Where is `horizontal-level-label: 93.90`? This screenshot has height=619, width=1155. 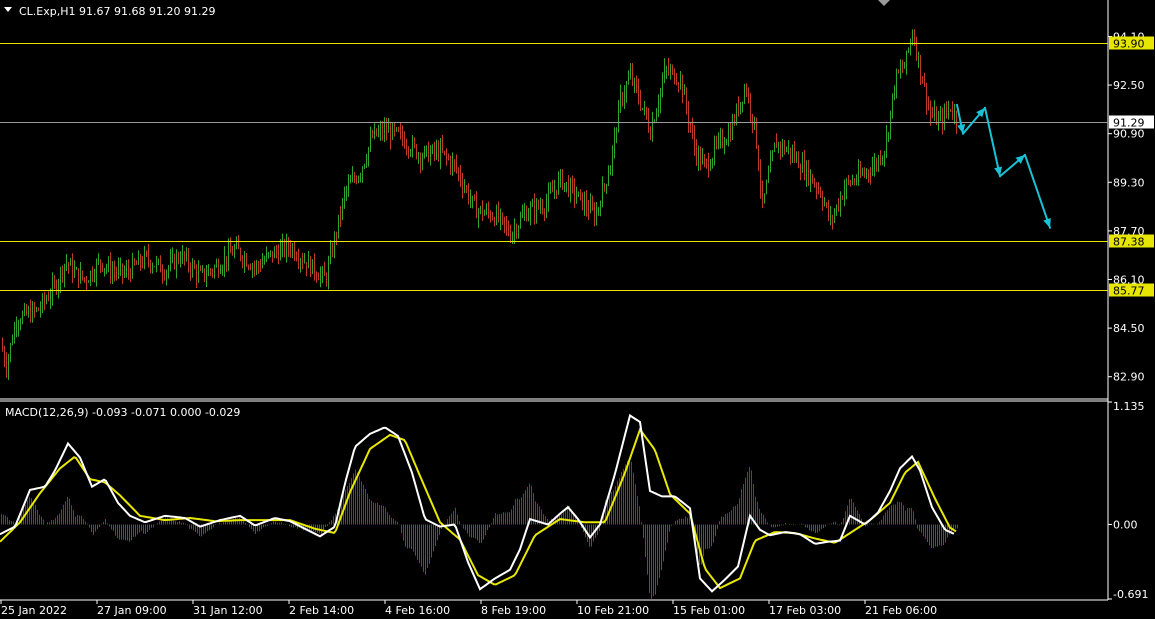 horizontal-level-label: 93.90 is located at coordinates (1129, 44).